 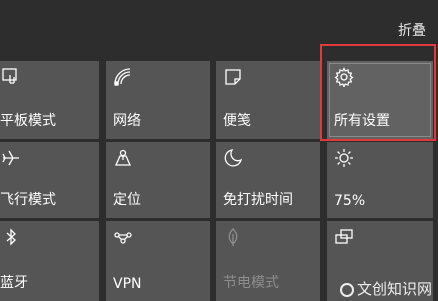 I want to click on bluetooth-icon, so click(x=11, y=237).